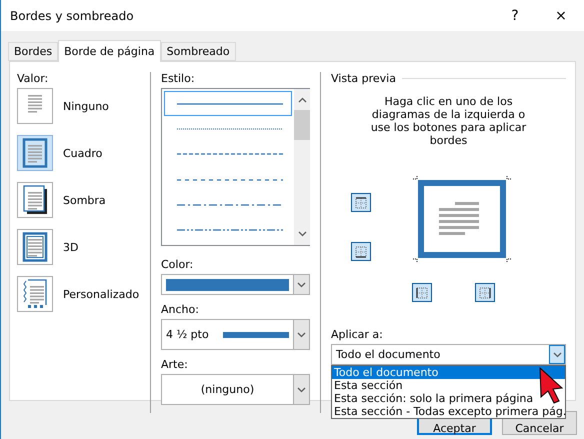 The width and height of the screenshot is (584, 439). Describe the element at coordinates (178, 78) in the screenshot. I see `field-label: Estilo:` at that location.